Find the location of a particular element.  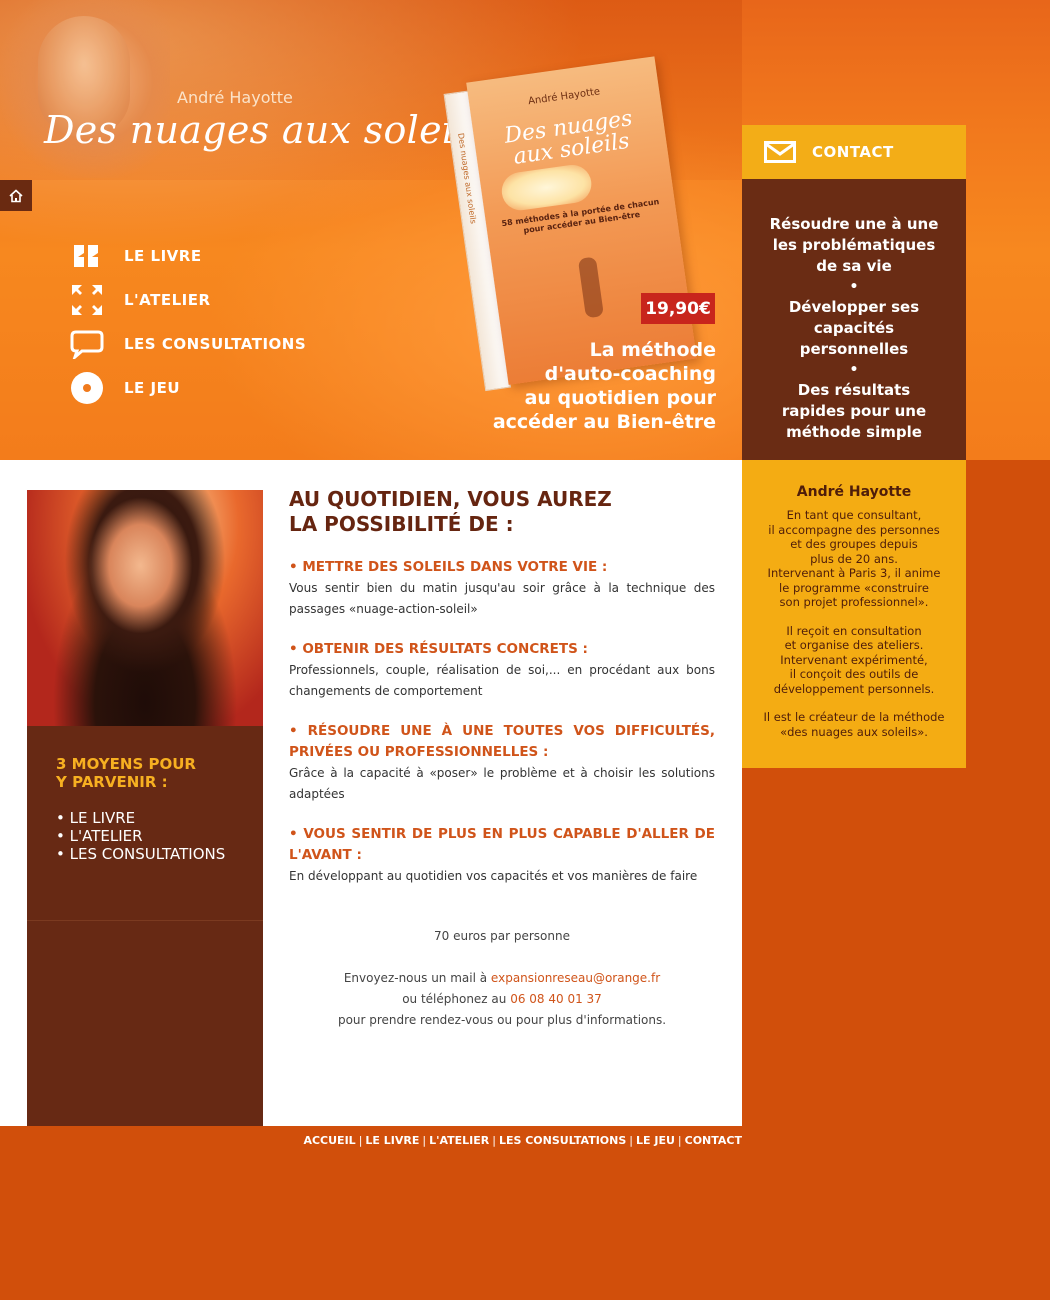

site-title: Des nuages aux soleils is located at coordinates (265, 130).